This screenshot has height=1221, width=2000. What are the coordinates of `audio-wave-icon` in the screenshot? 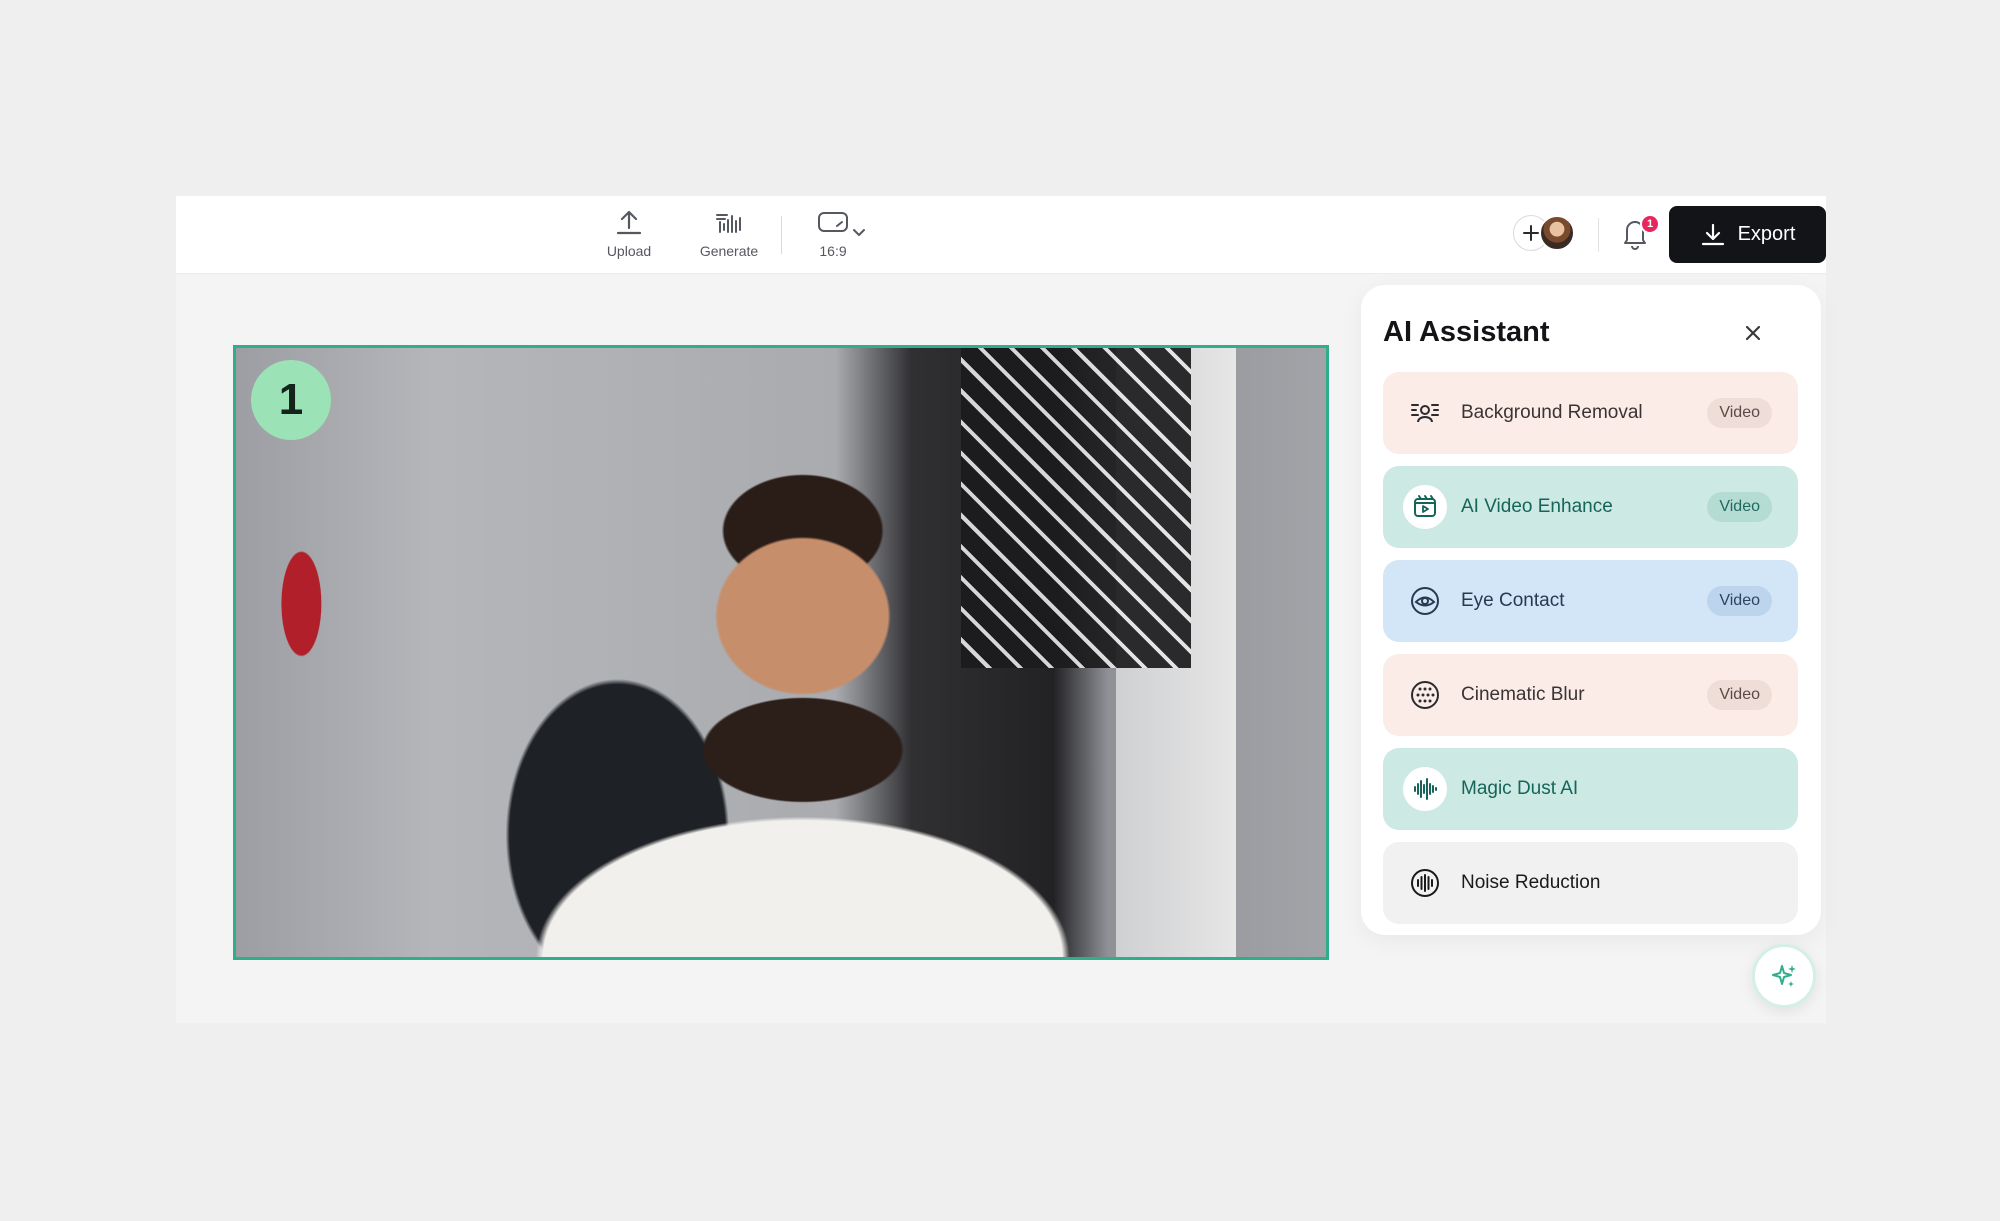 It's located at (1425, 789).